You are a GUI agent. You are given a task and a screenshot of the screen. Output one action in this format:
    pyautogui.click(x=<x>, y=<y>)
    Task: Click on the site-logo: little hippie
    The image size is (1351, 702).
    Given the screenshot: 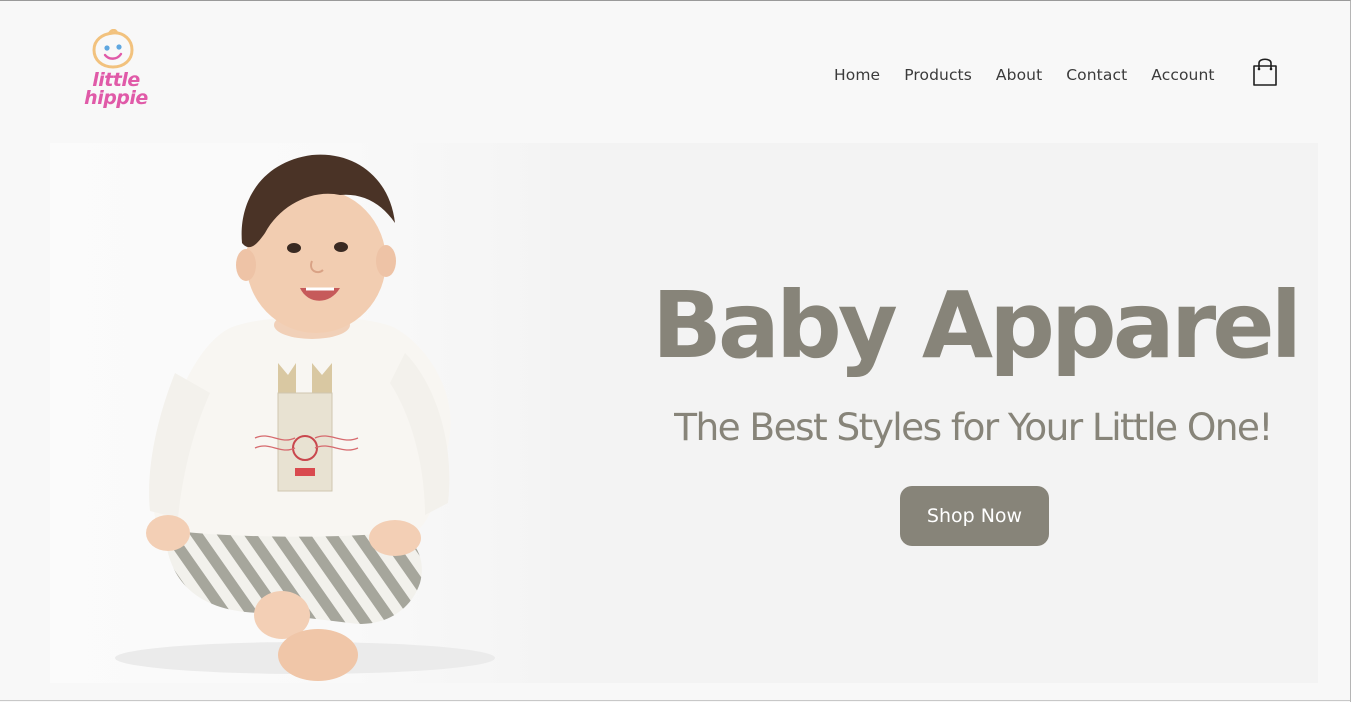 What is the action you would take?
    pyautogui.click(x=116, y=70)
    